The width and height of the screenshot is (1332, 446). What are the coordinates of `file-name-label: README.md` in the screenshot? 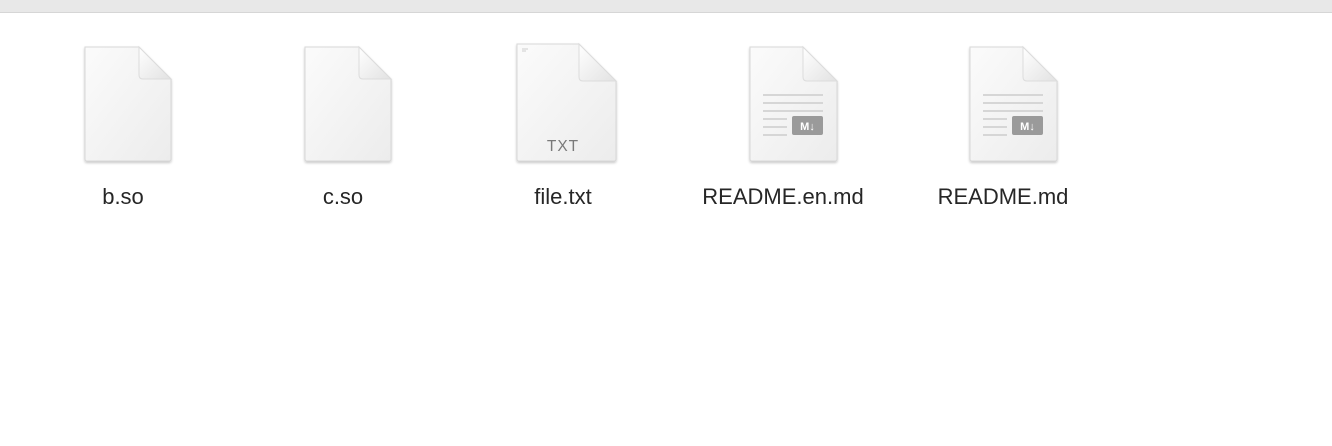 It's located at (1003, 196).